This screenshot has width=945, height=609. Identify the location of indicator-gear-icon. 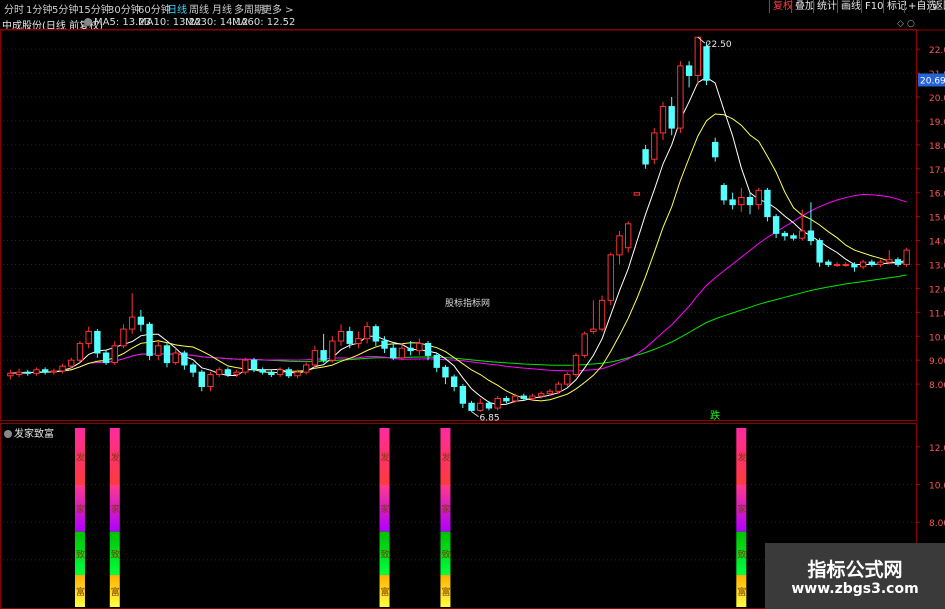
(8, 434).